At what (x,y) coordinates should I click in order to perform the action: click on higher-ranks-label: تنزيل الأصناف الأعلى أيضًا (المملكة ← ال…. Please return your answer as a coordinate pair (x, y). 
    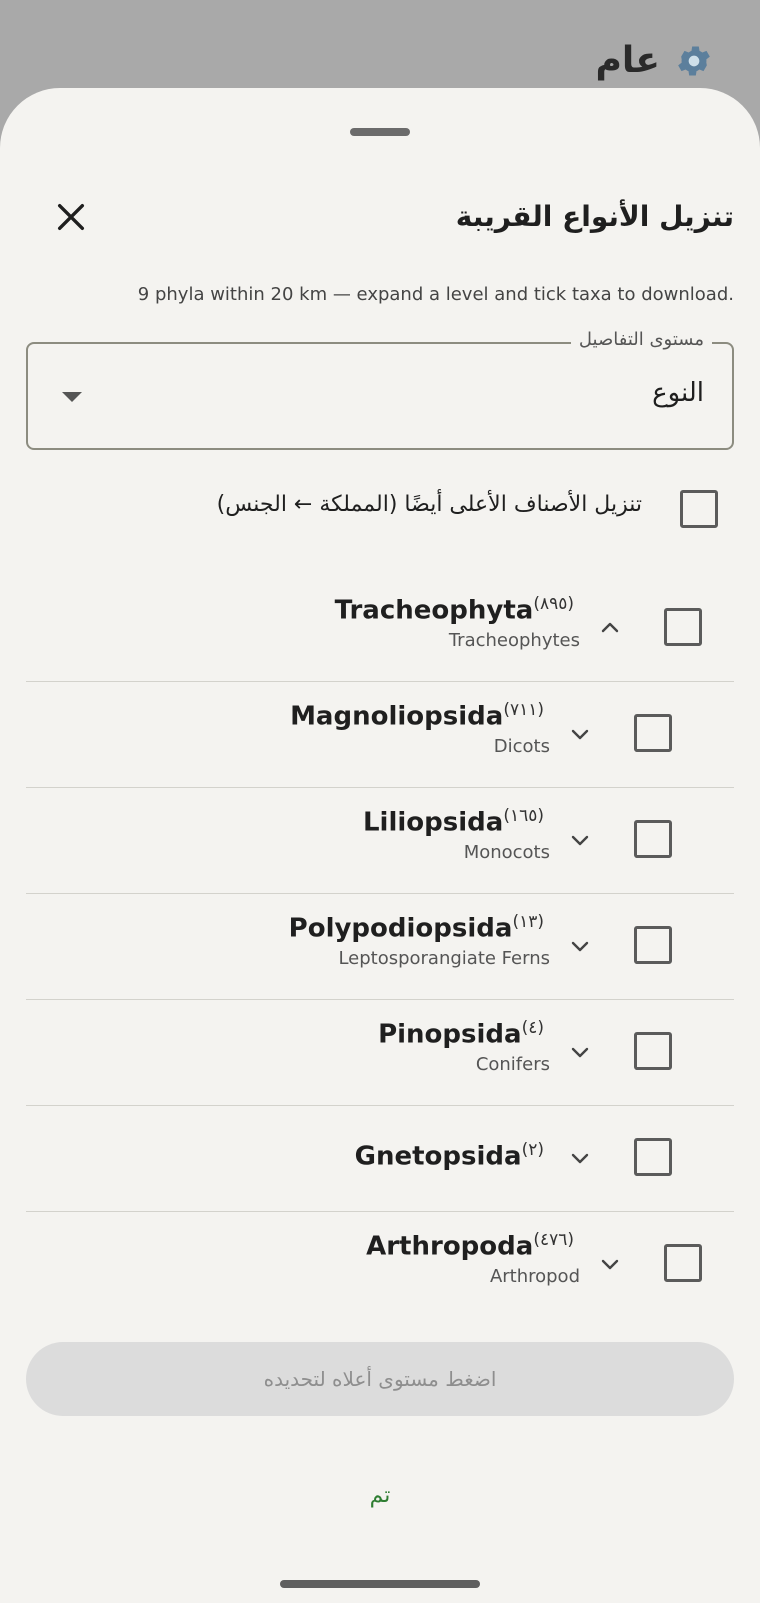
    Looking at the image, I should click on (429, 504).